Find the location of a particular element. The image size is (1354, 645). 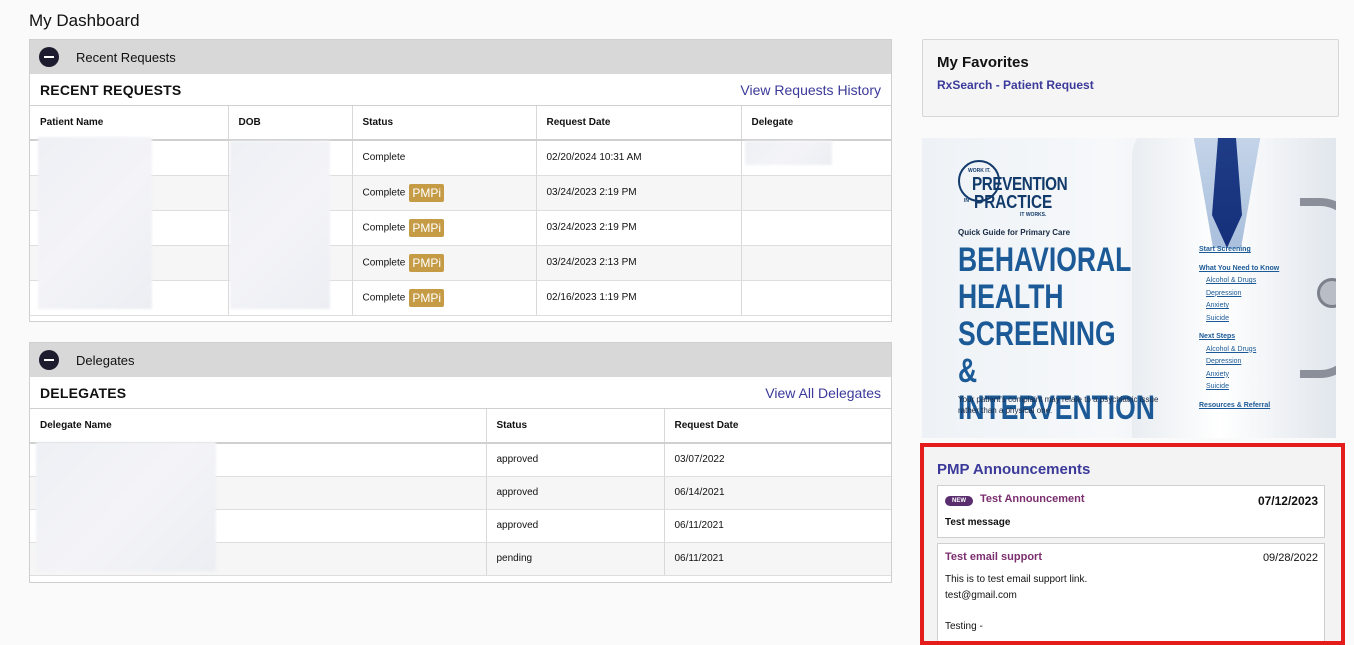

column-header-delegate-name: Delegate Name is located at coordinates (258, 426).